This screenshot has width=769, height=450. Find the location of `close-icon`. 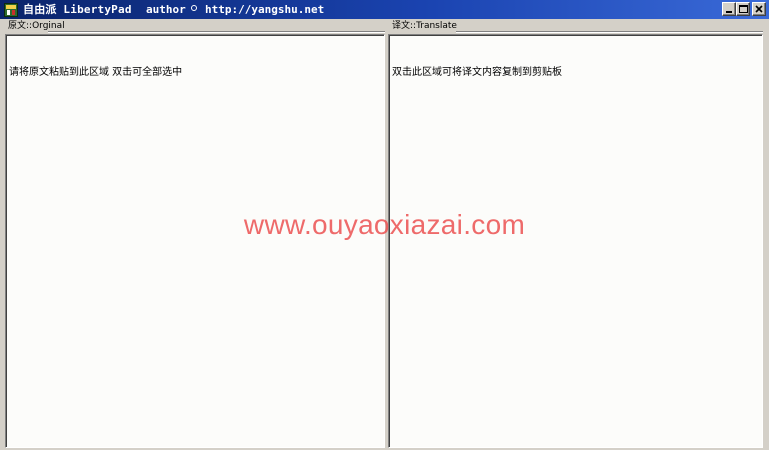

close-icon is located at coordinates (759, 9).